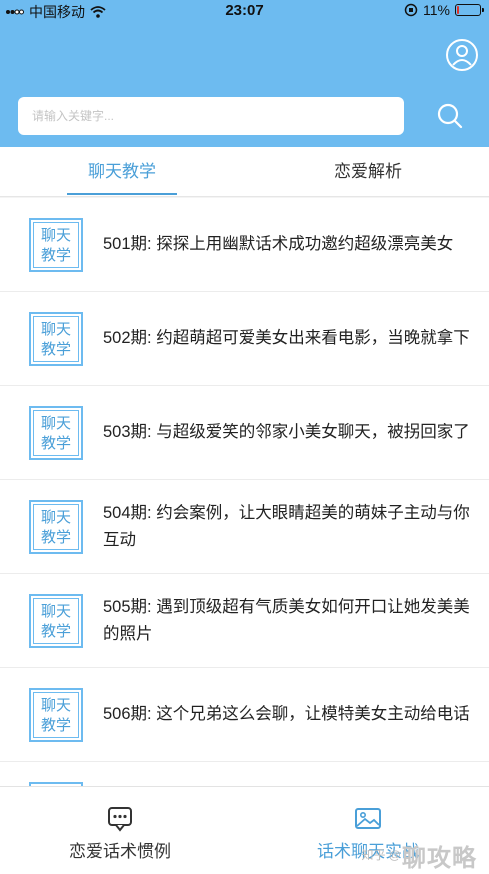  What do you see at coordinates (458, 10) in the screenshot?
I see `battery-fill` at bounding box center [458, 10].